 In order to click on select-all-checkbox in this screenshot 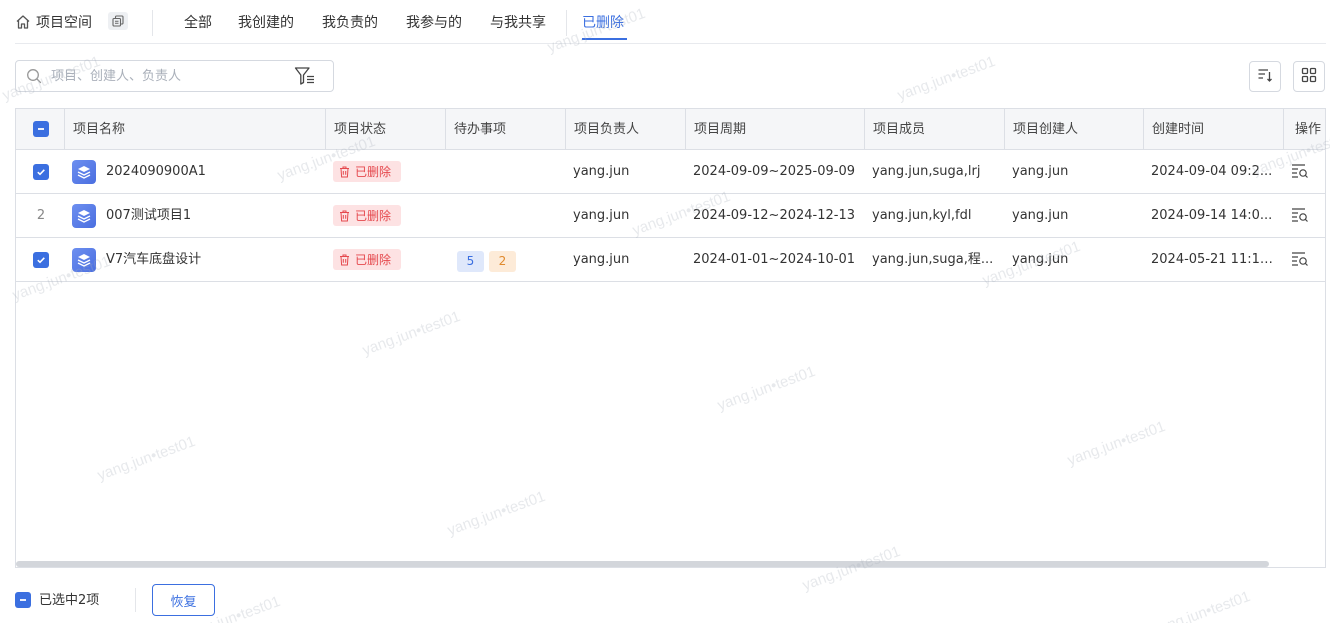, I will do `click(41, 129)`.